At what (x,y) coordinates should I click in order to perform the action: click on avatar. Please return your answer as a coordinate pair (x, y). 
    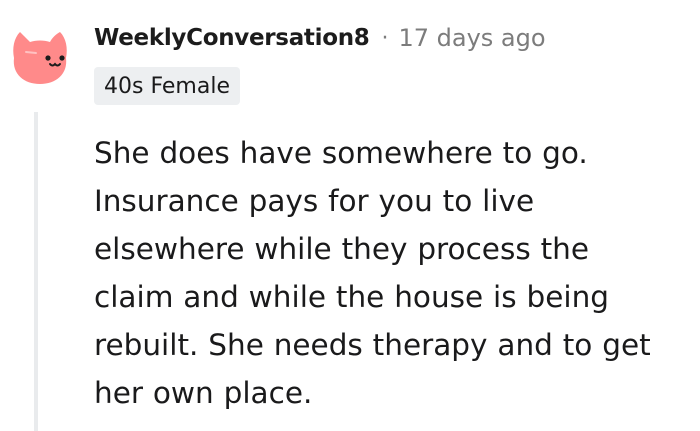
    Looking at the image, I should click on (39, 57).